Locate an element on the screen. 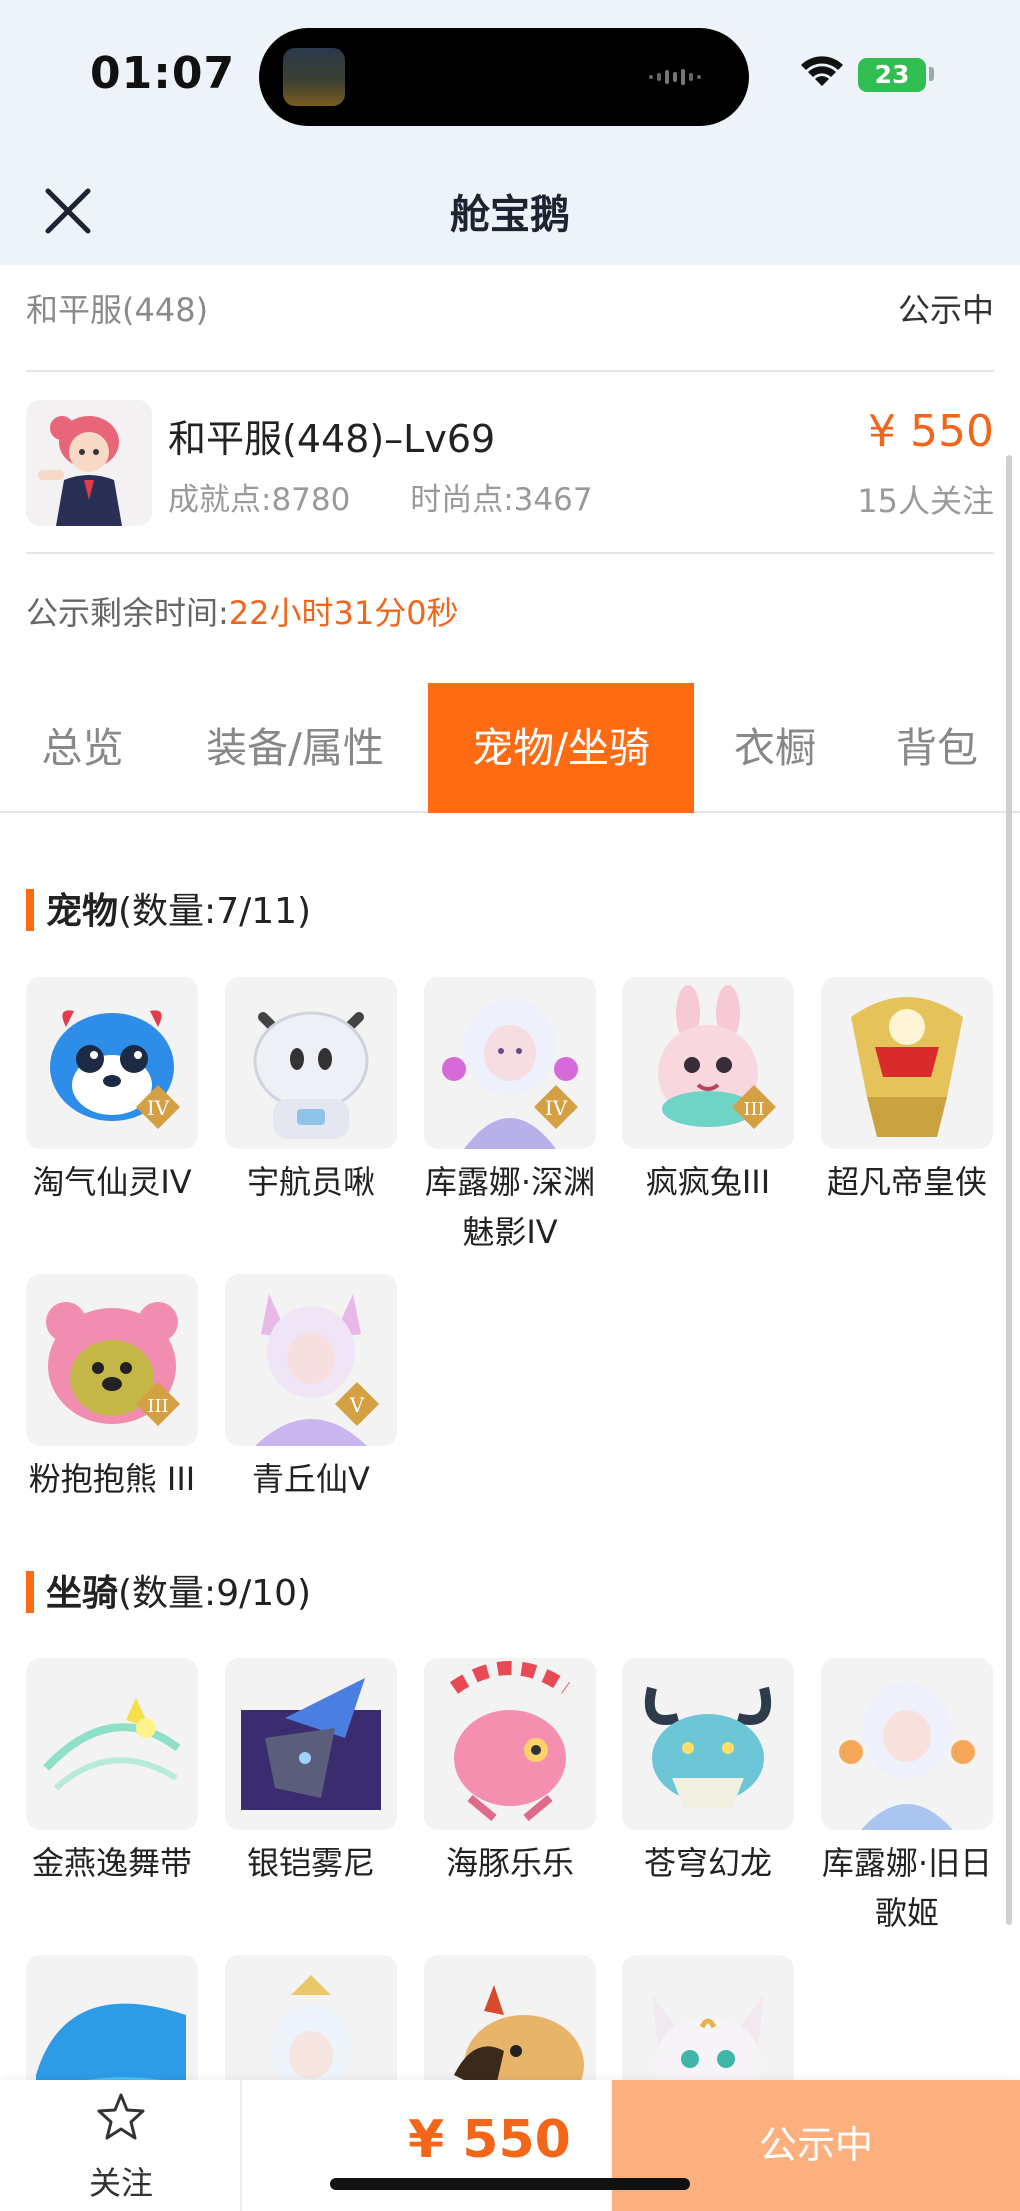 Image resolution: width=1020 pixels, height=2211 pixels. pink-bear-pet-icon: III is located at coordinates (112, 1360).